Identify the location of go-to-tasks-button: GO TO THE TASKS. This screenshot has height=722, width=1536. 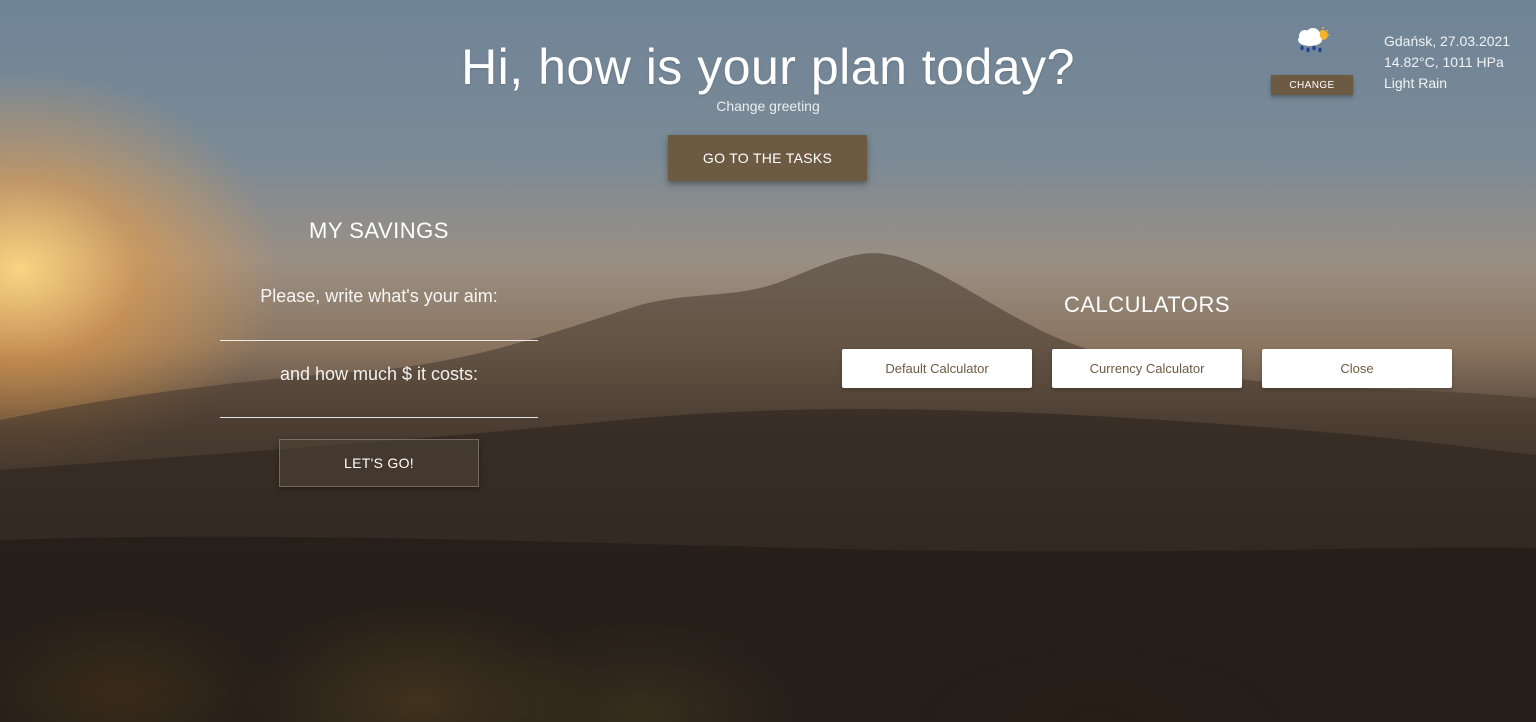
(767, 158).